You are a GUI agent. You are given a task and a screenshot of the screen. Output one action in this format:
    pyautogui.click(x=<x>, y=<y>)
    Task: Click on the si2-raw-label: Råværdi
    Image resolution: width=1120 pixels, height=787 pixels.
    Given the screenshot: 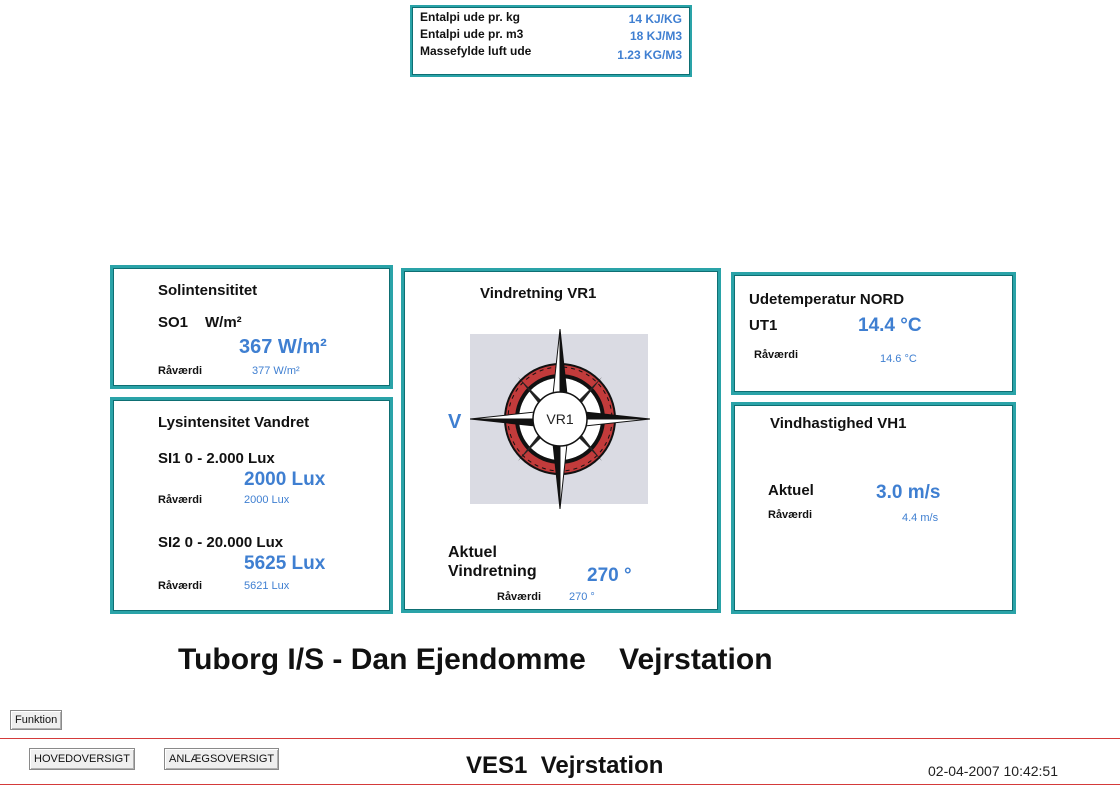 What is the action you would take?
    pyautogui.click(x=180, y=586)
    